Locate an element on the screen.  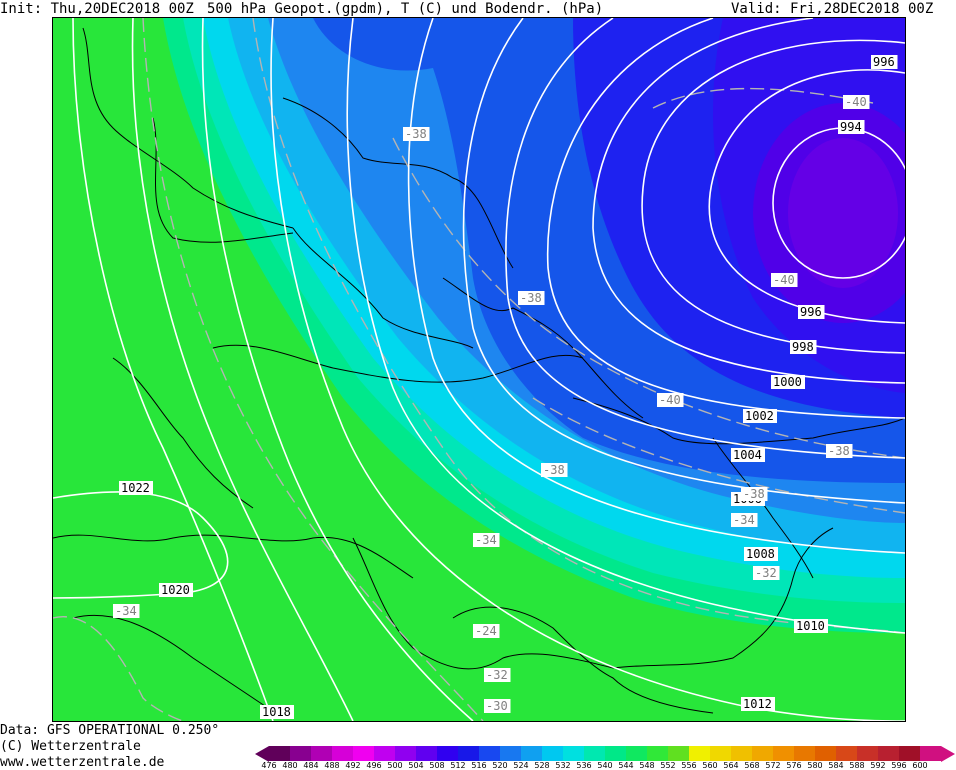
isobar-label: 1010 is located at coordinates (811, 626).